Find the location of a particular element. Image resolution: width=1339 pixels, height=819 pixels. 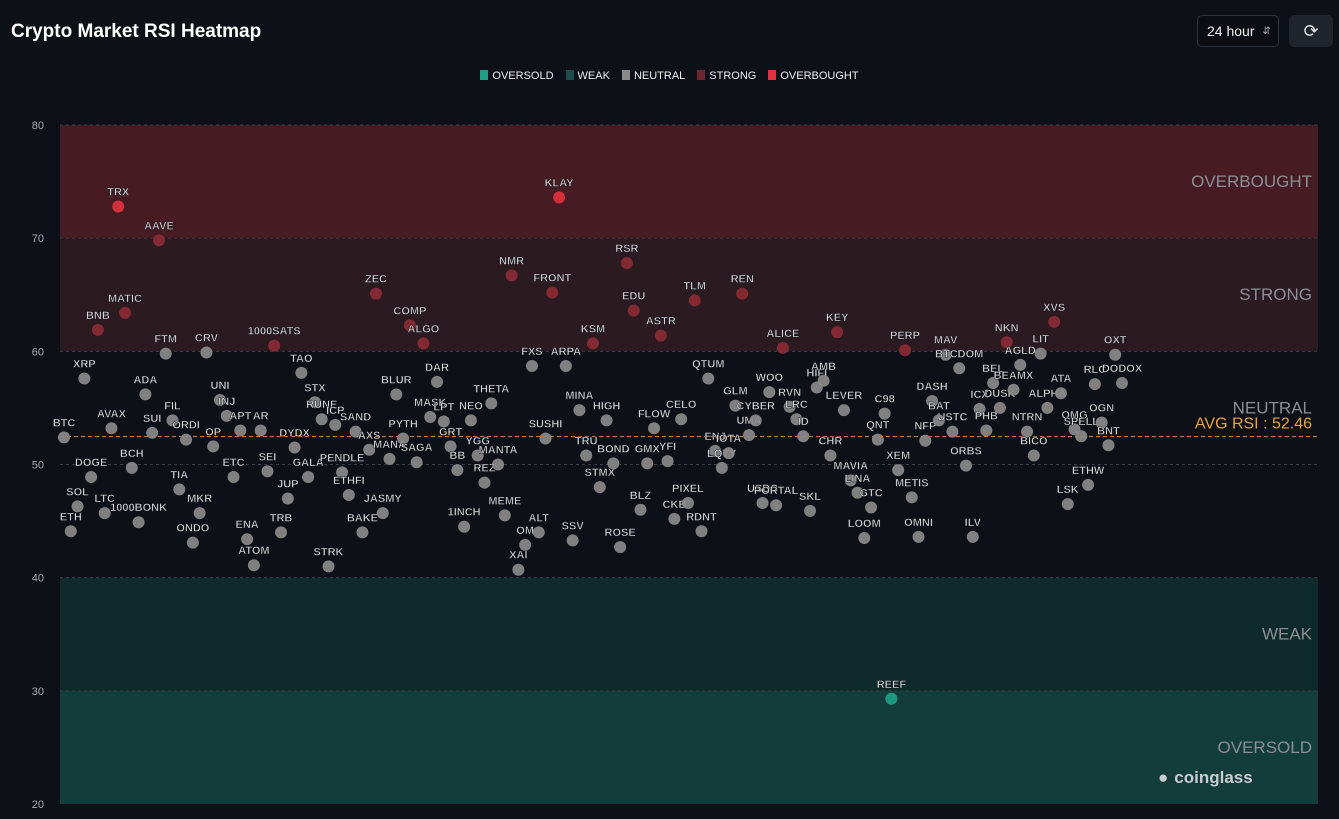

zone-label: NEUTRAL is located at coordinates (1272, 407).